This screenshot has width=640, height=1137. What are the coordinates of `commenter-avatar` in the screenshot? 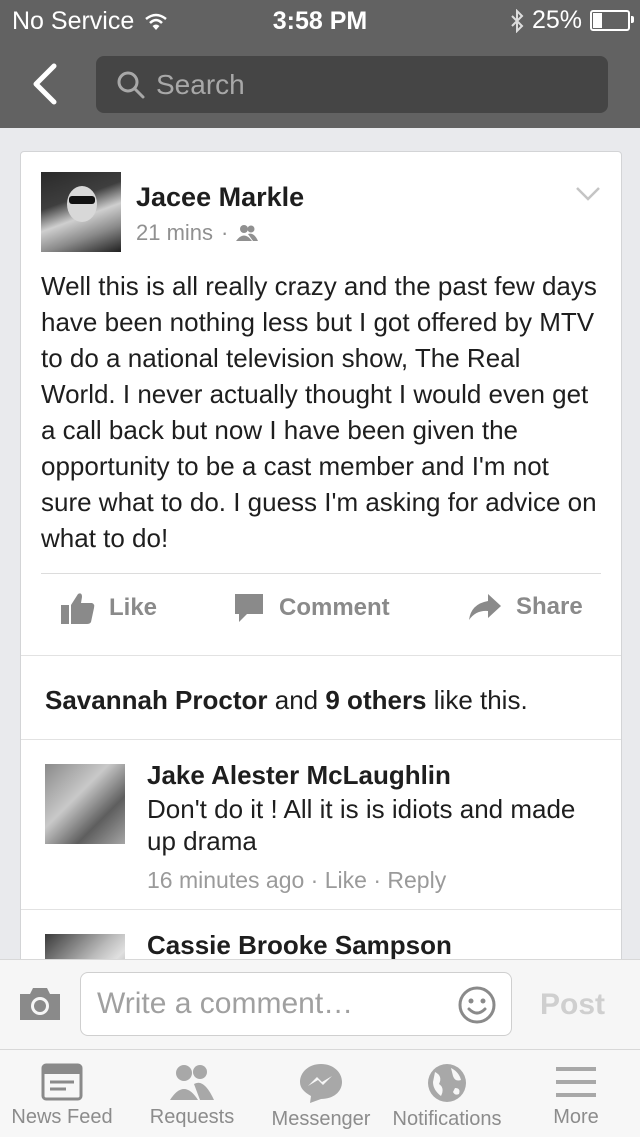 It's located at (85, 804).